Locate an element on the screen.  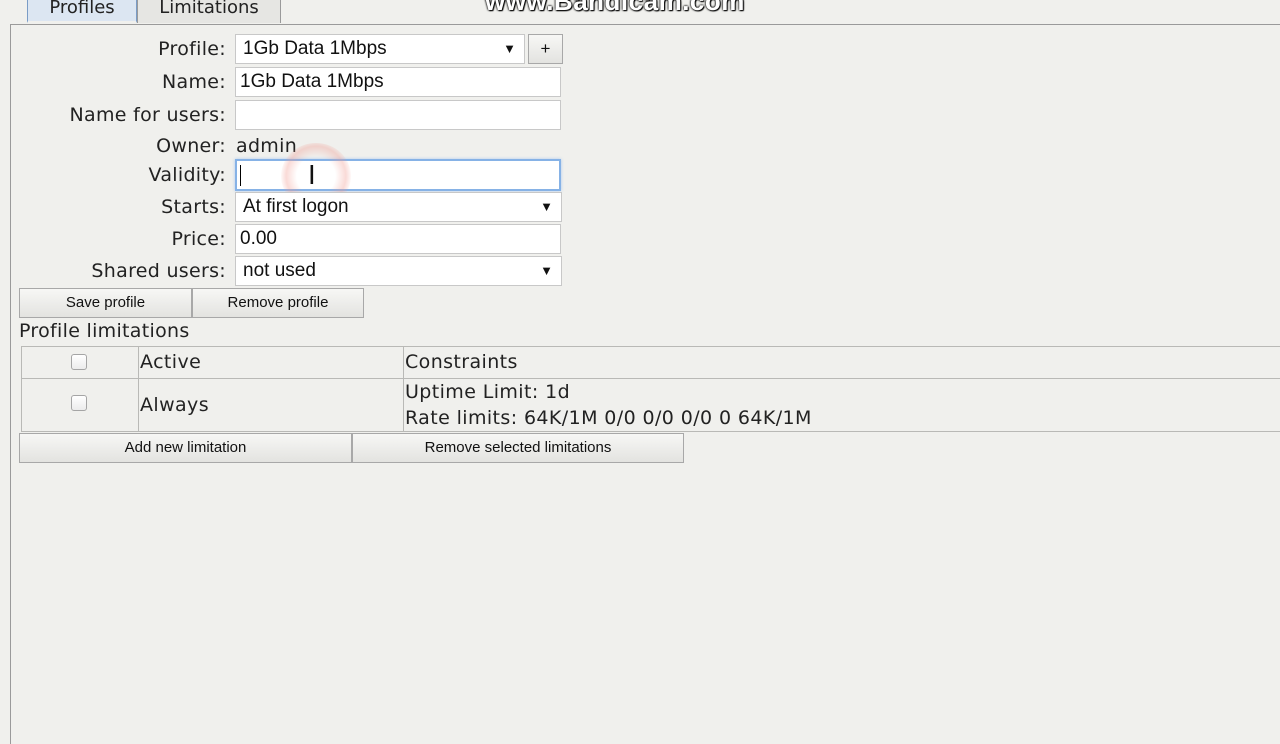
starts-label: Starts: is located at coordinates (193, 207).